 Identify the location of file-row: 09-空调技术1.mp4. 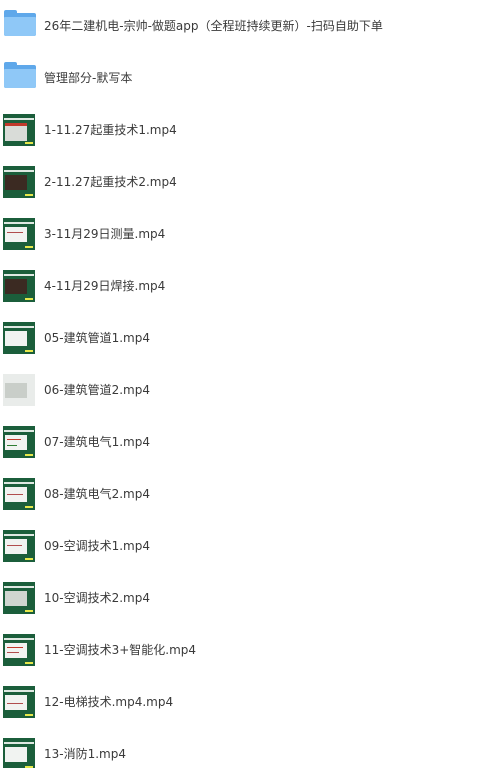
(249, 546).